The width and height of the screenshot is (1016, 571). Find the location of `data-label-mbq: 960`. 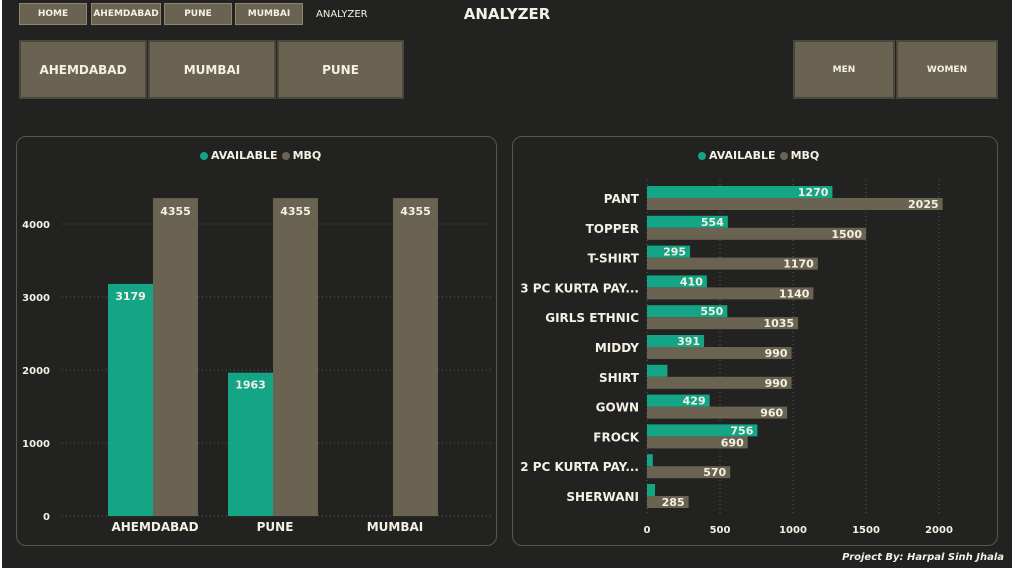

data-label-mbq: 960 is located at coordinates (771, 413).